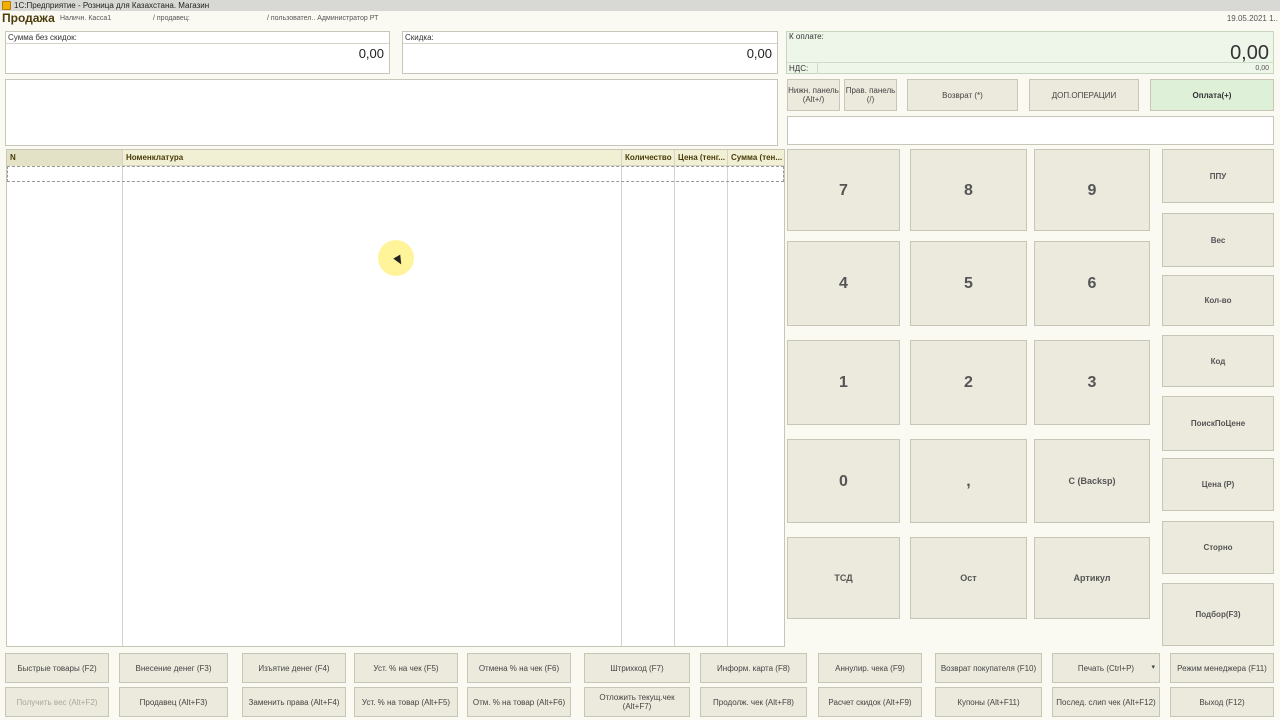  What do you see at coordinates (988, 668) in the screenshot?
I see `customer-return-button: Возврат покупателя (F10)` at bounding box center [988, 668].